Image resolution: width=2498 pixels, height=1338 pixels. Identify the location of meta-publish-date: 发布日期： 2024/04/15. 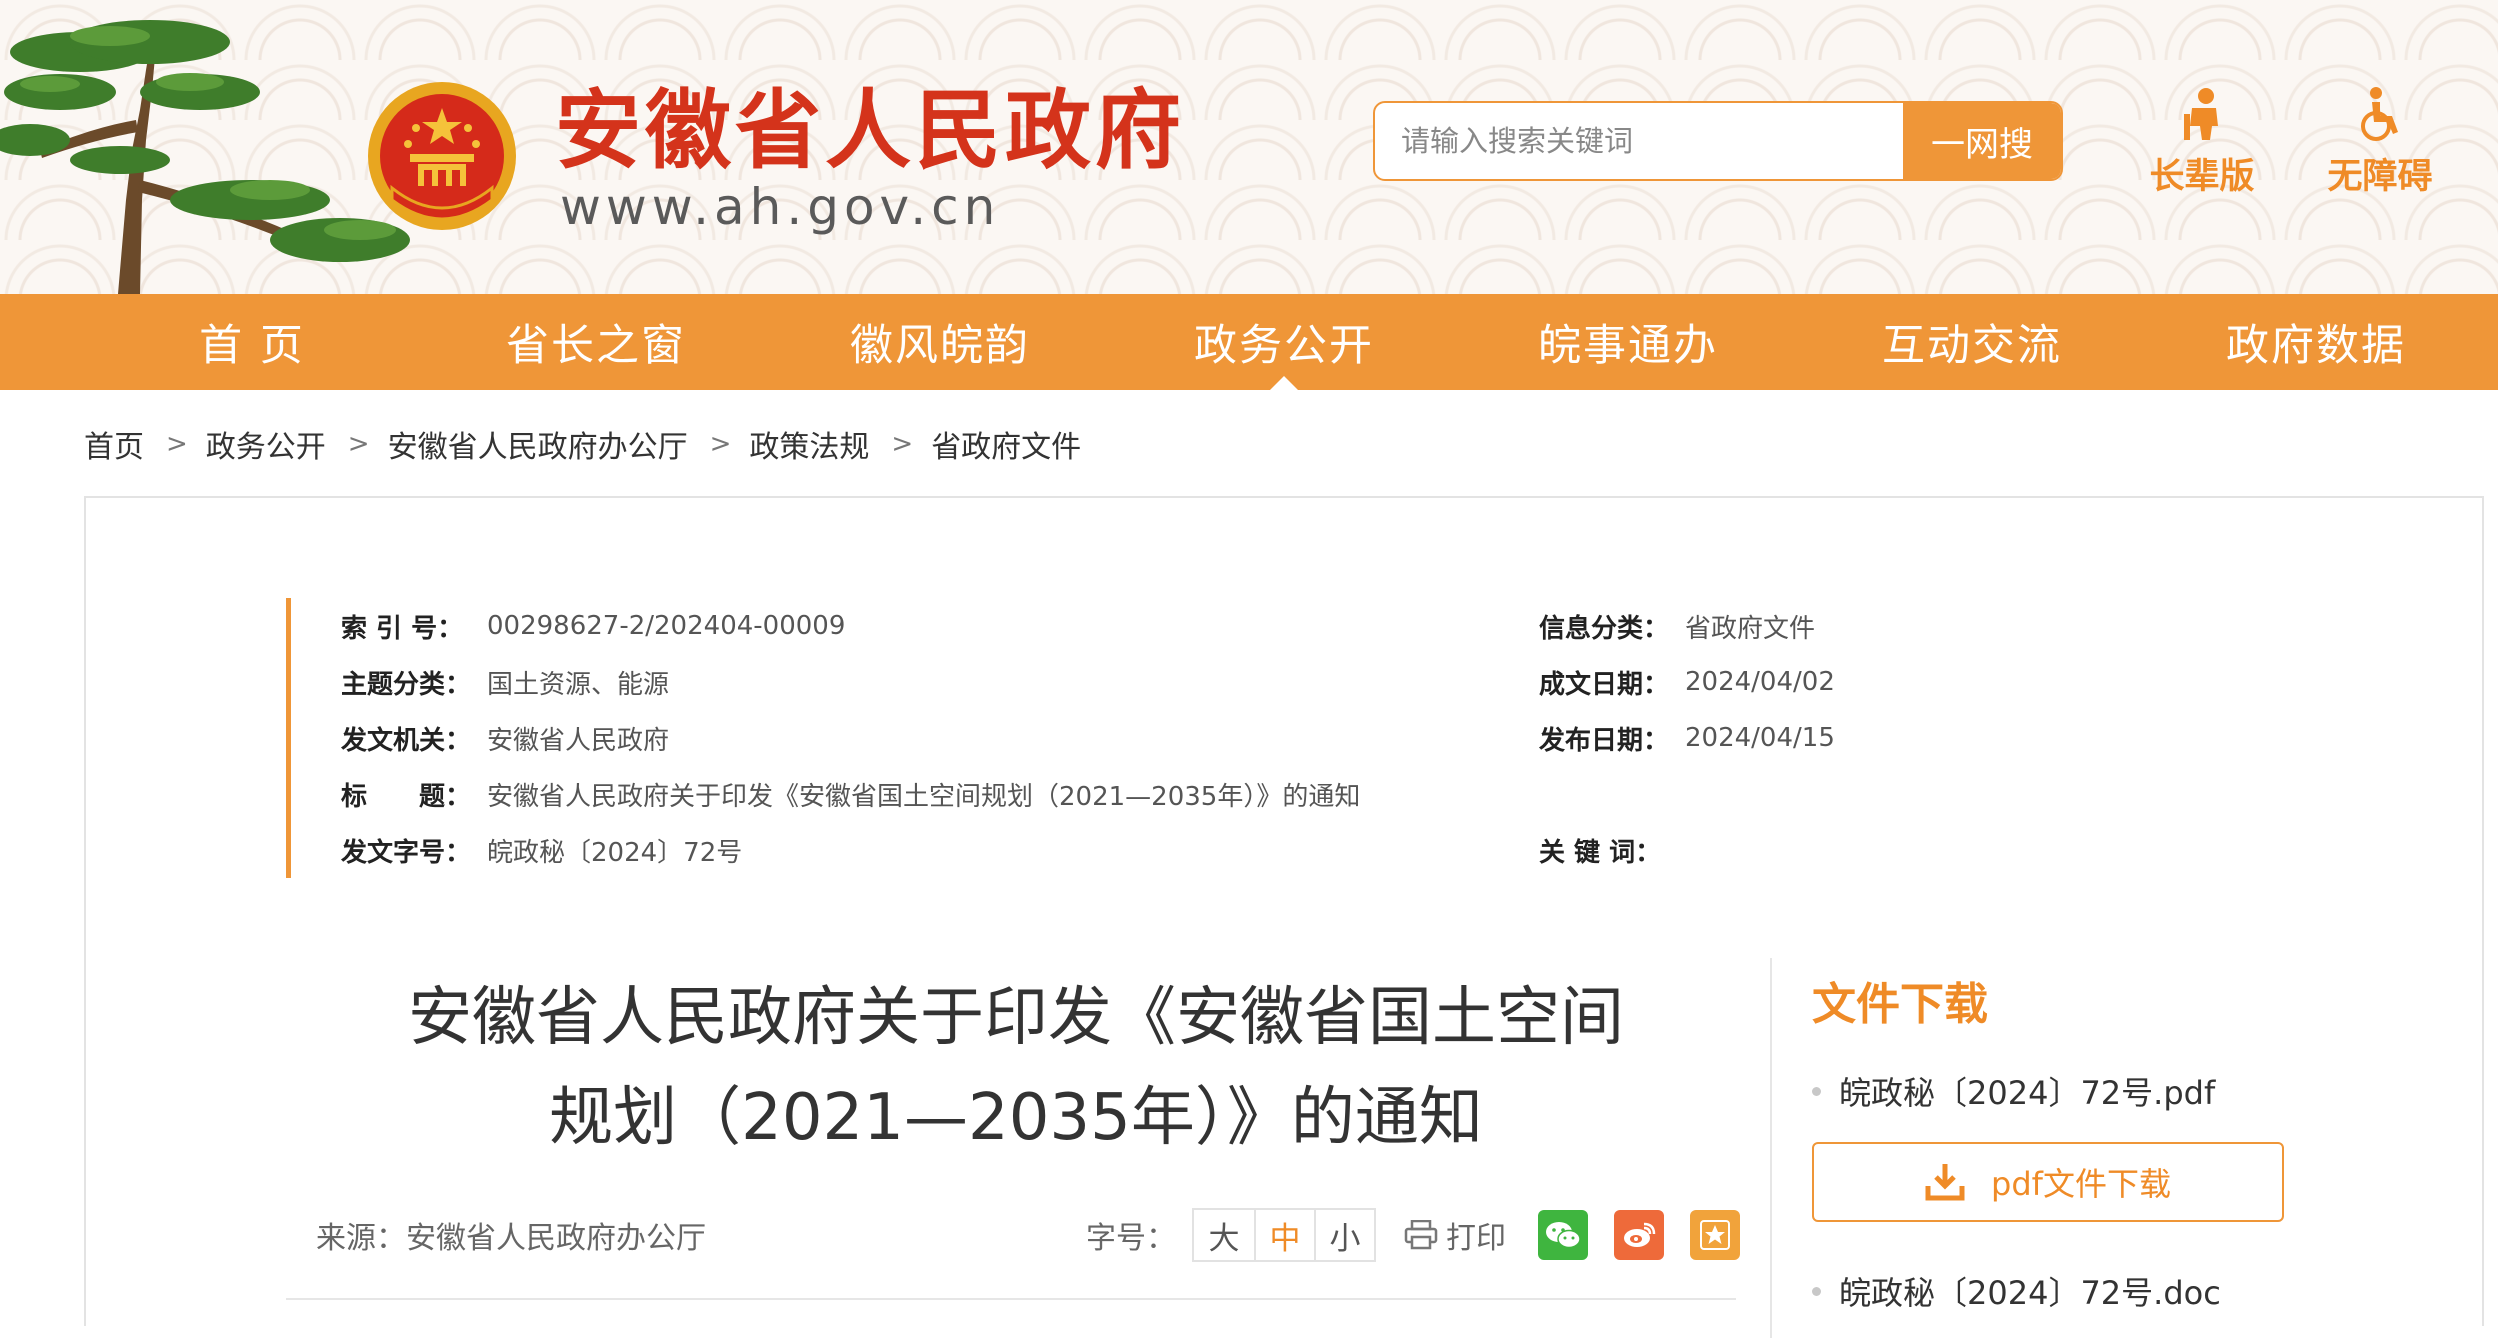
(1687, 738).